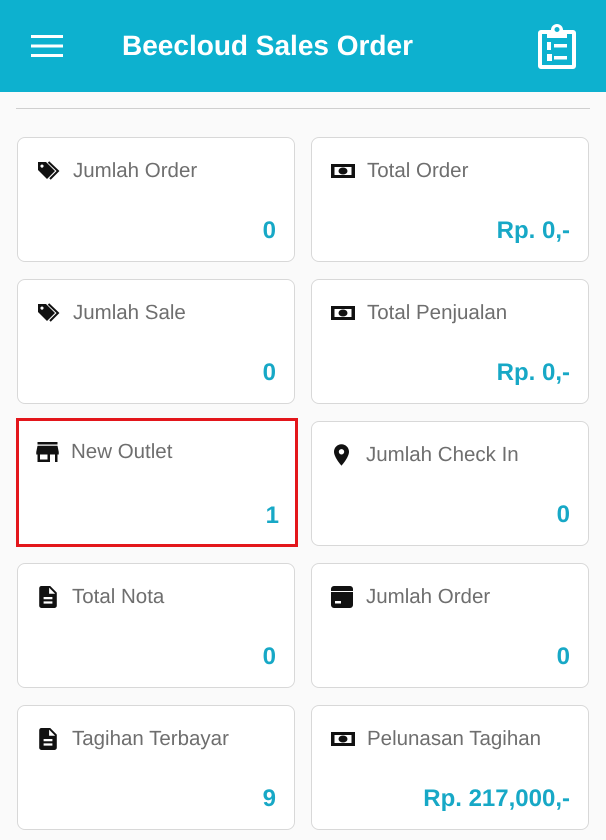 The width and height of the screenshot is (606, 840). I want to click on card-label: Jumlah Check In, so click(442, 455).